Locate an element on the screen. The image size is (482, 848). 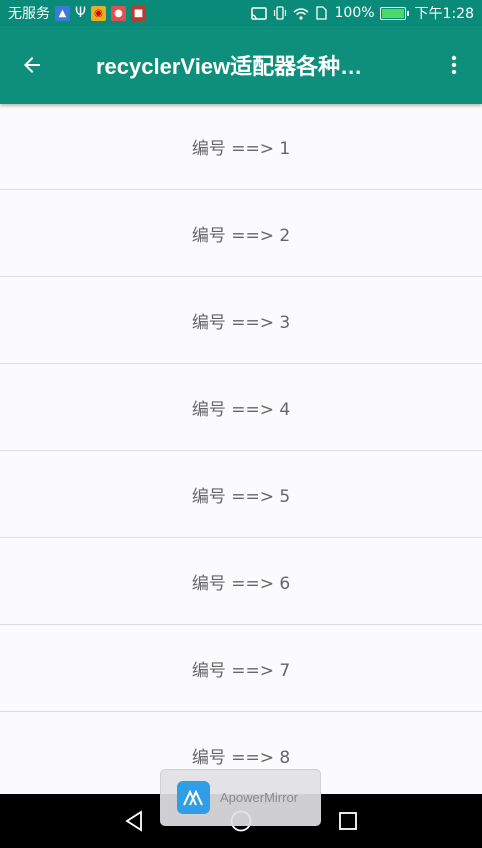
gallery-app-icon: ▲ is located at coordinates (62, 13).